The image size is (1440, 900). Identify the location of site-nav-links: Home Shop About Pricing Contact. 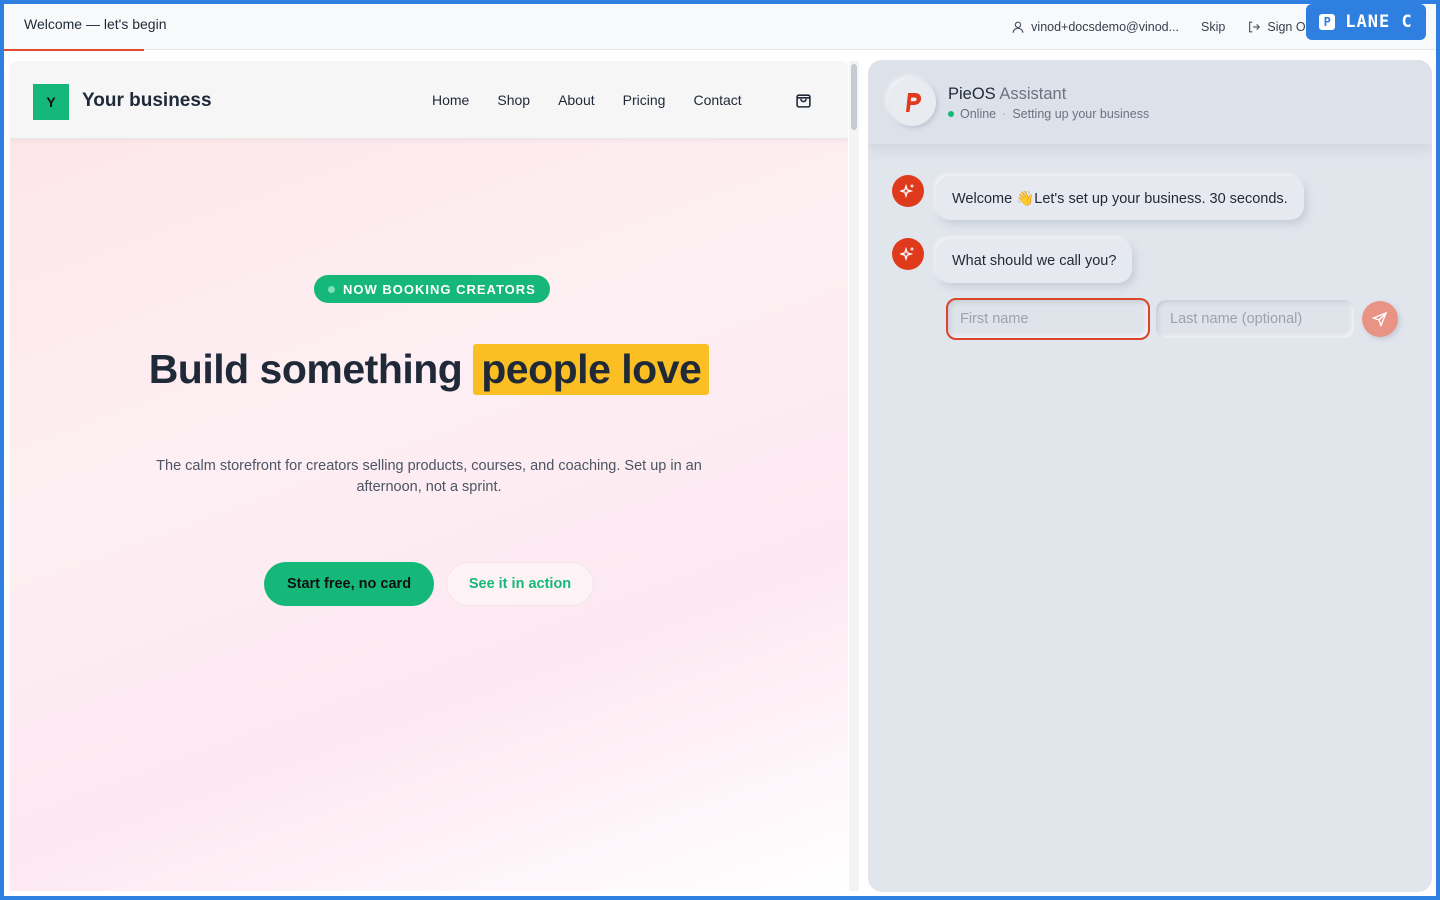
(587, 100).